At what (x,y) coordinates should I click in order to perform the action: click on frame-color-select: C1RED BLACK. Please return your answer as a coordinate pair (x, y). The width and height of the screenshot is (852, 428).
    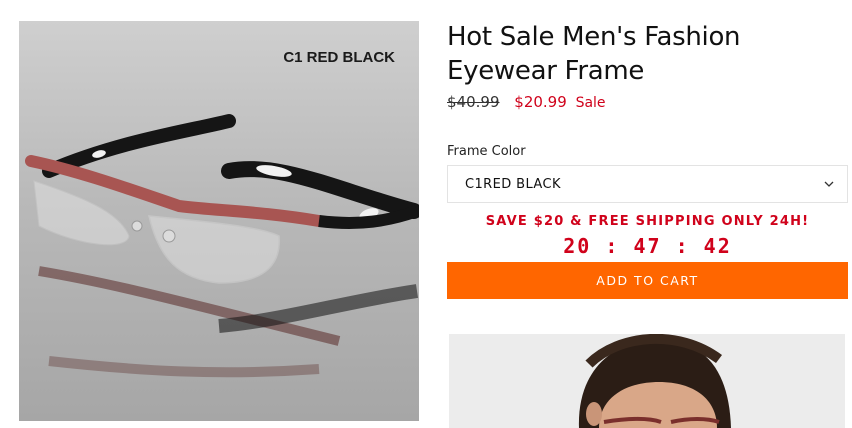
    Looking at the image, I should click on (647, 184).